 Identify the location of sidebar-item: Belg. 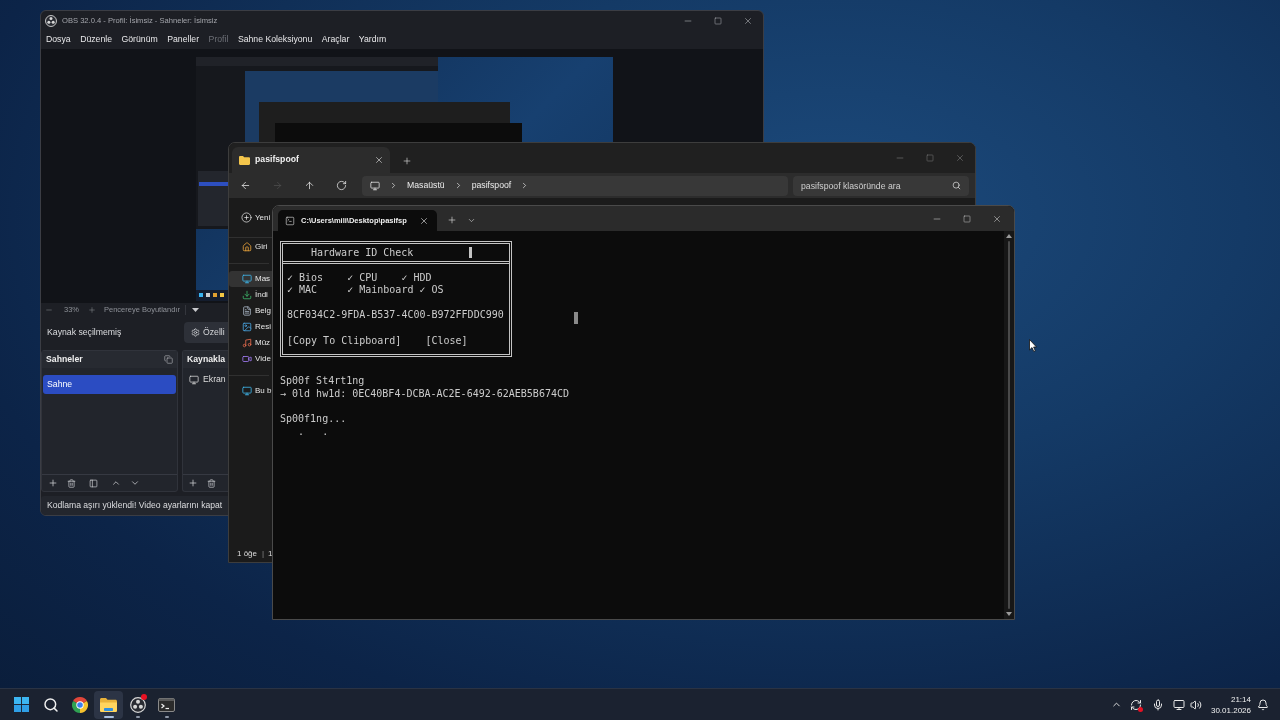
(250, 311).